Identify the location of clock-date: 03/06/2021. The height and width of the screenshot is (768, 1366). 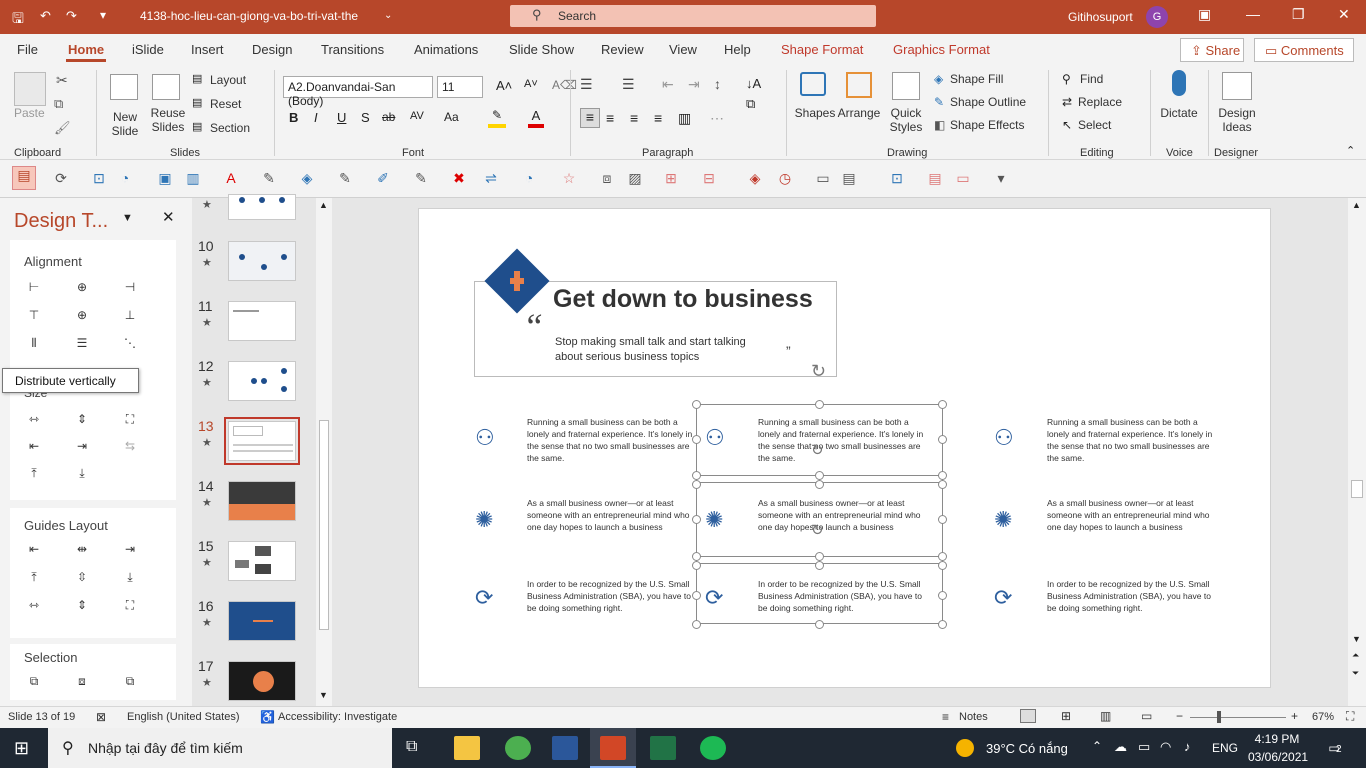
(1278, 757).